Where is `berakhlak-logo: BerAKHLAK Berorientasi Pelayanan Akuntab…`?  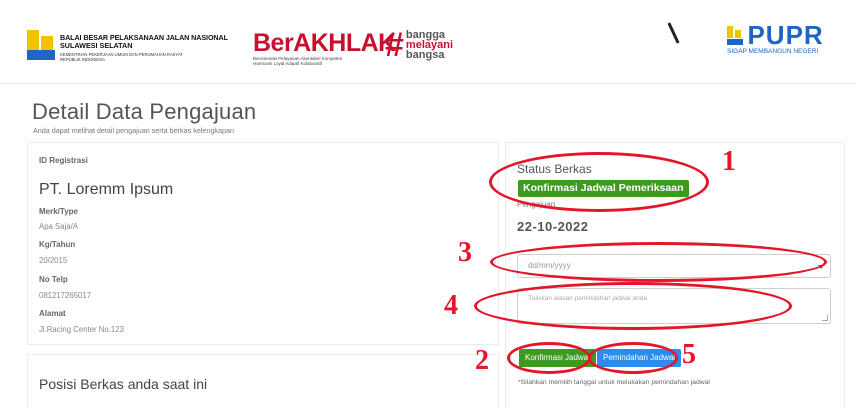
berakhlak-logo: BerAKHLAK Berorientasi Pelayanan Akuntab… is located at coordinates (324, 48).